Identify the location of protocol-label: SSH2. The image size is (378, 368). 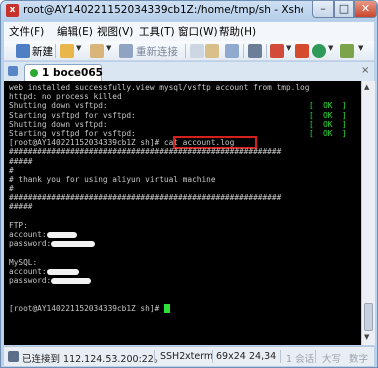
(173, 356).